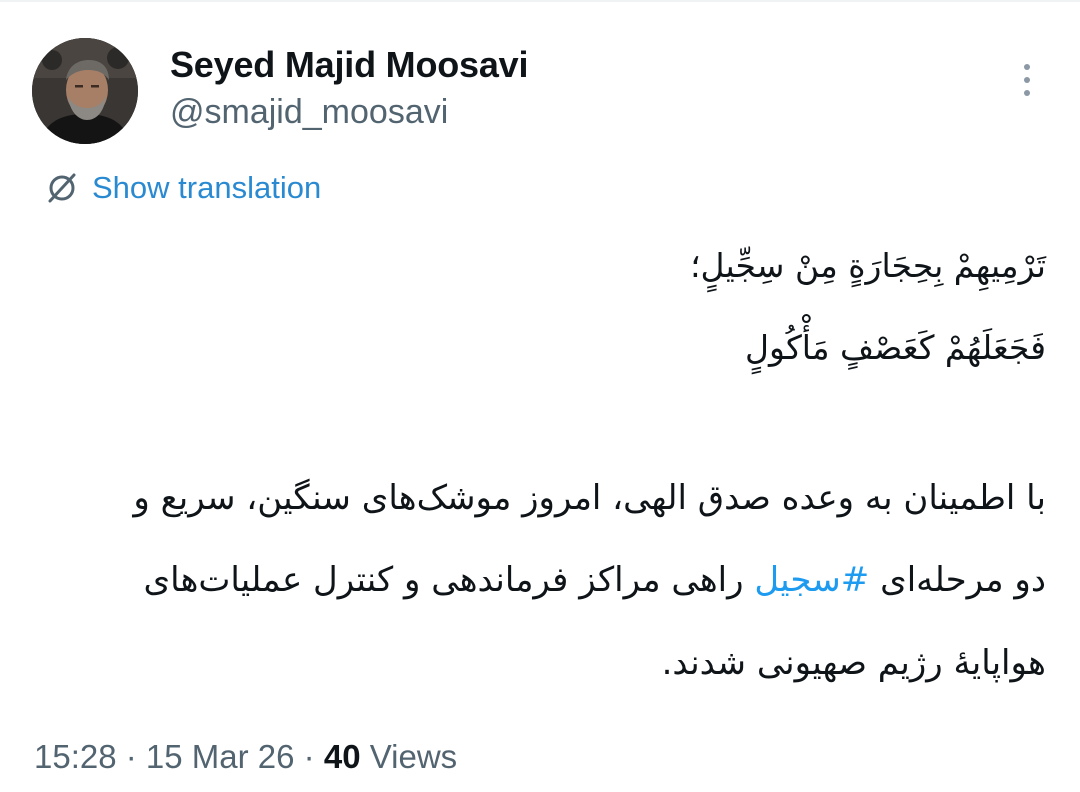  Describe the element at coordinates (207, 187) in the screenshot. I see `show-translation-label: Show translation` at that location.